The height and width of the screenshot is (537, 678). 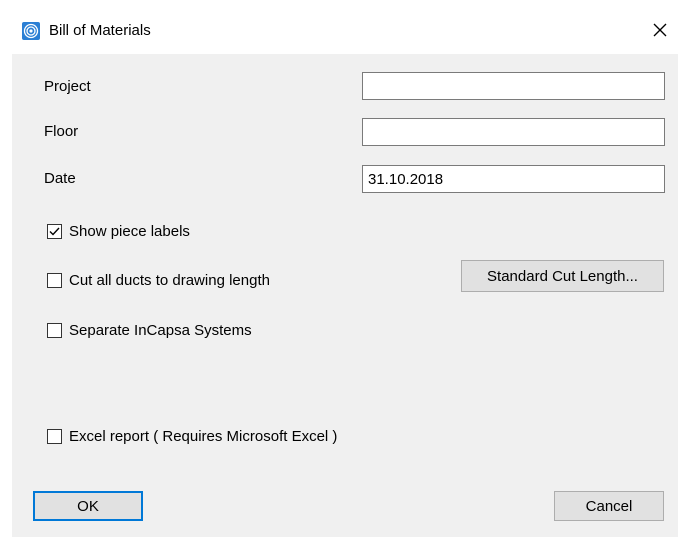 What do you see at coordinates (54, 280) in the screenshot?
I see `cut-ducts-checkbox` at bounding box center [54, 280].